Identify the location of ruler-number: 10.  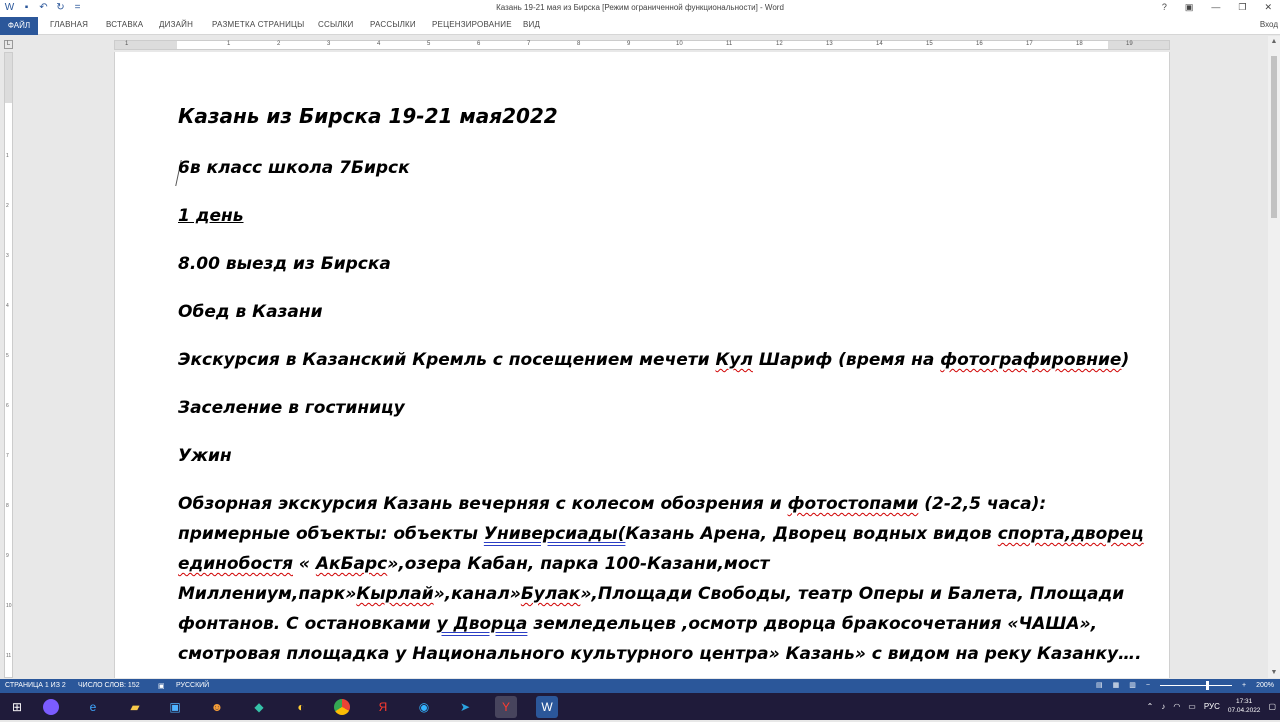
(679, 44).